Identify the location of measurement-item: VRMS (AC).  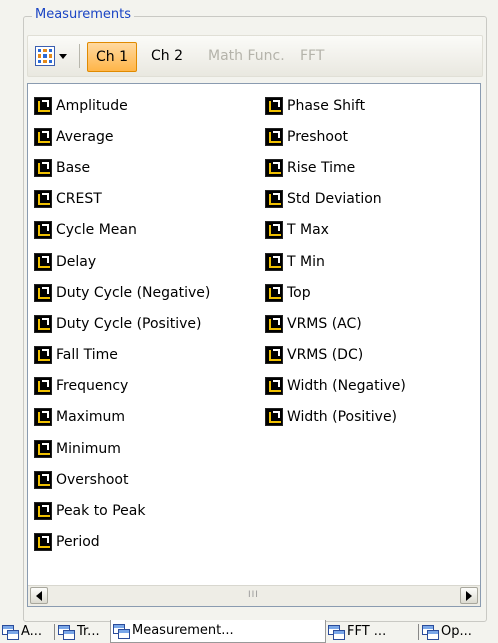
(335, 323).